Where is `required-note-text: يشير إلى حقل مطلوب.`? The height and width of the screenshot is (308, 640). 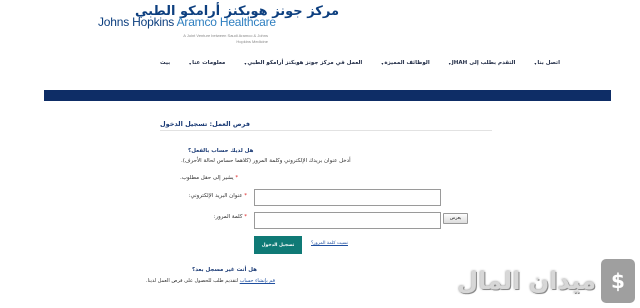 required-note-text: يشير إلى حقل مطلوب. is located at coordinates (207, 178).